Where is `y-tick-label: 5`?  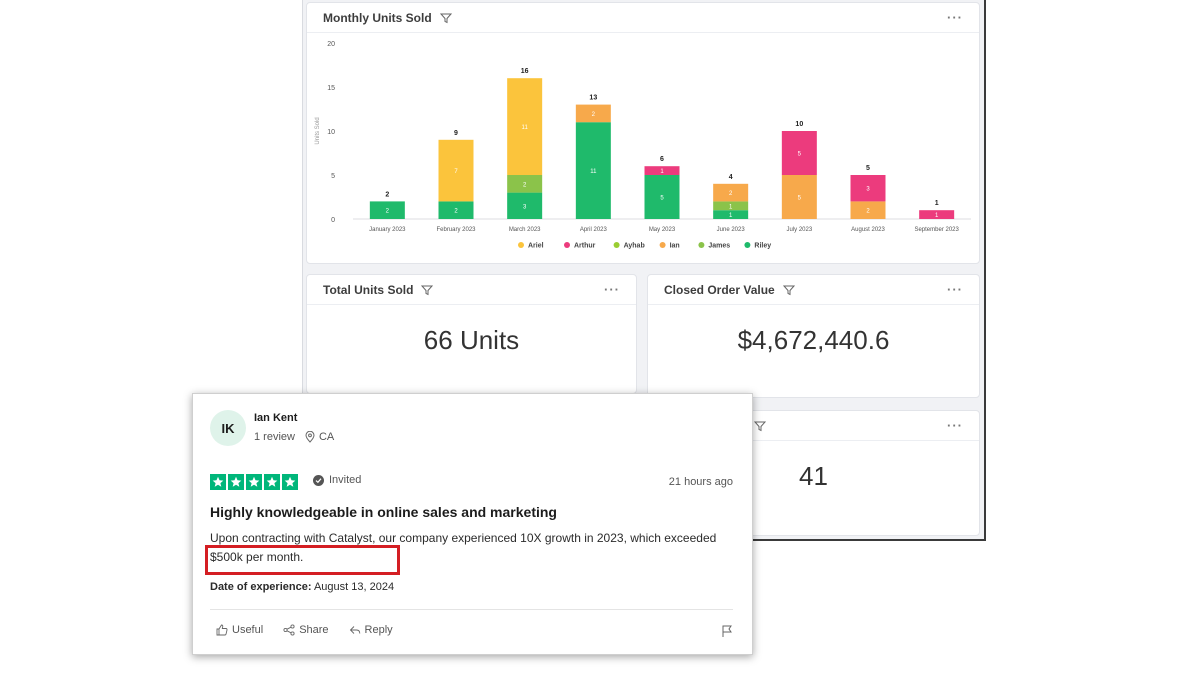 y-tick-label: 5 is located at coordinates (333, 176).